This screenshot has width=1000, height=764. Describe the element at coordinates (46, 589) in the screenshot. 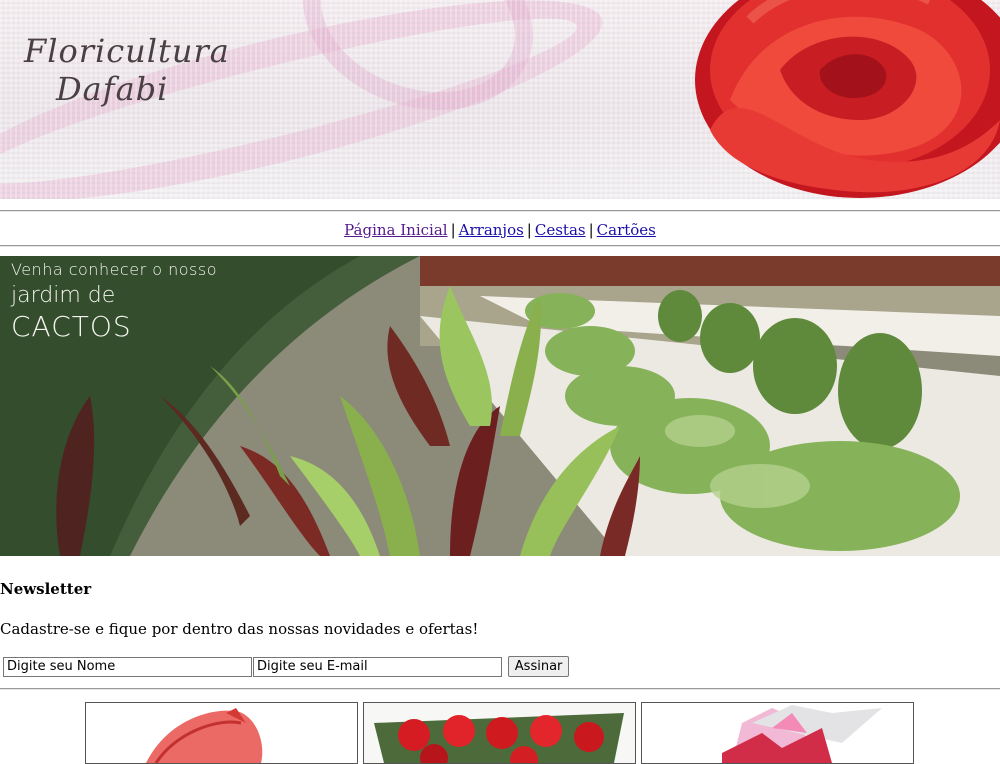

I see `newsletter-title: Newsletter` at that location.